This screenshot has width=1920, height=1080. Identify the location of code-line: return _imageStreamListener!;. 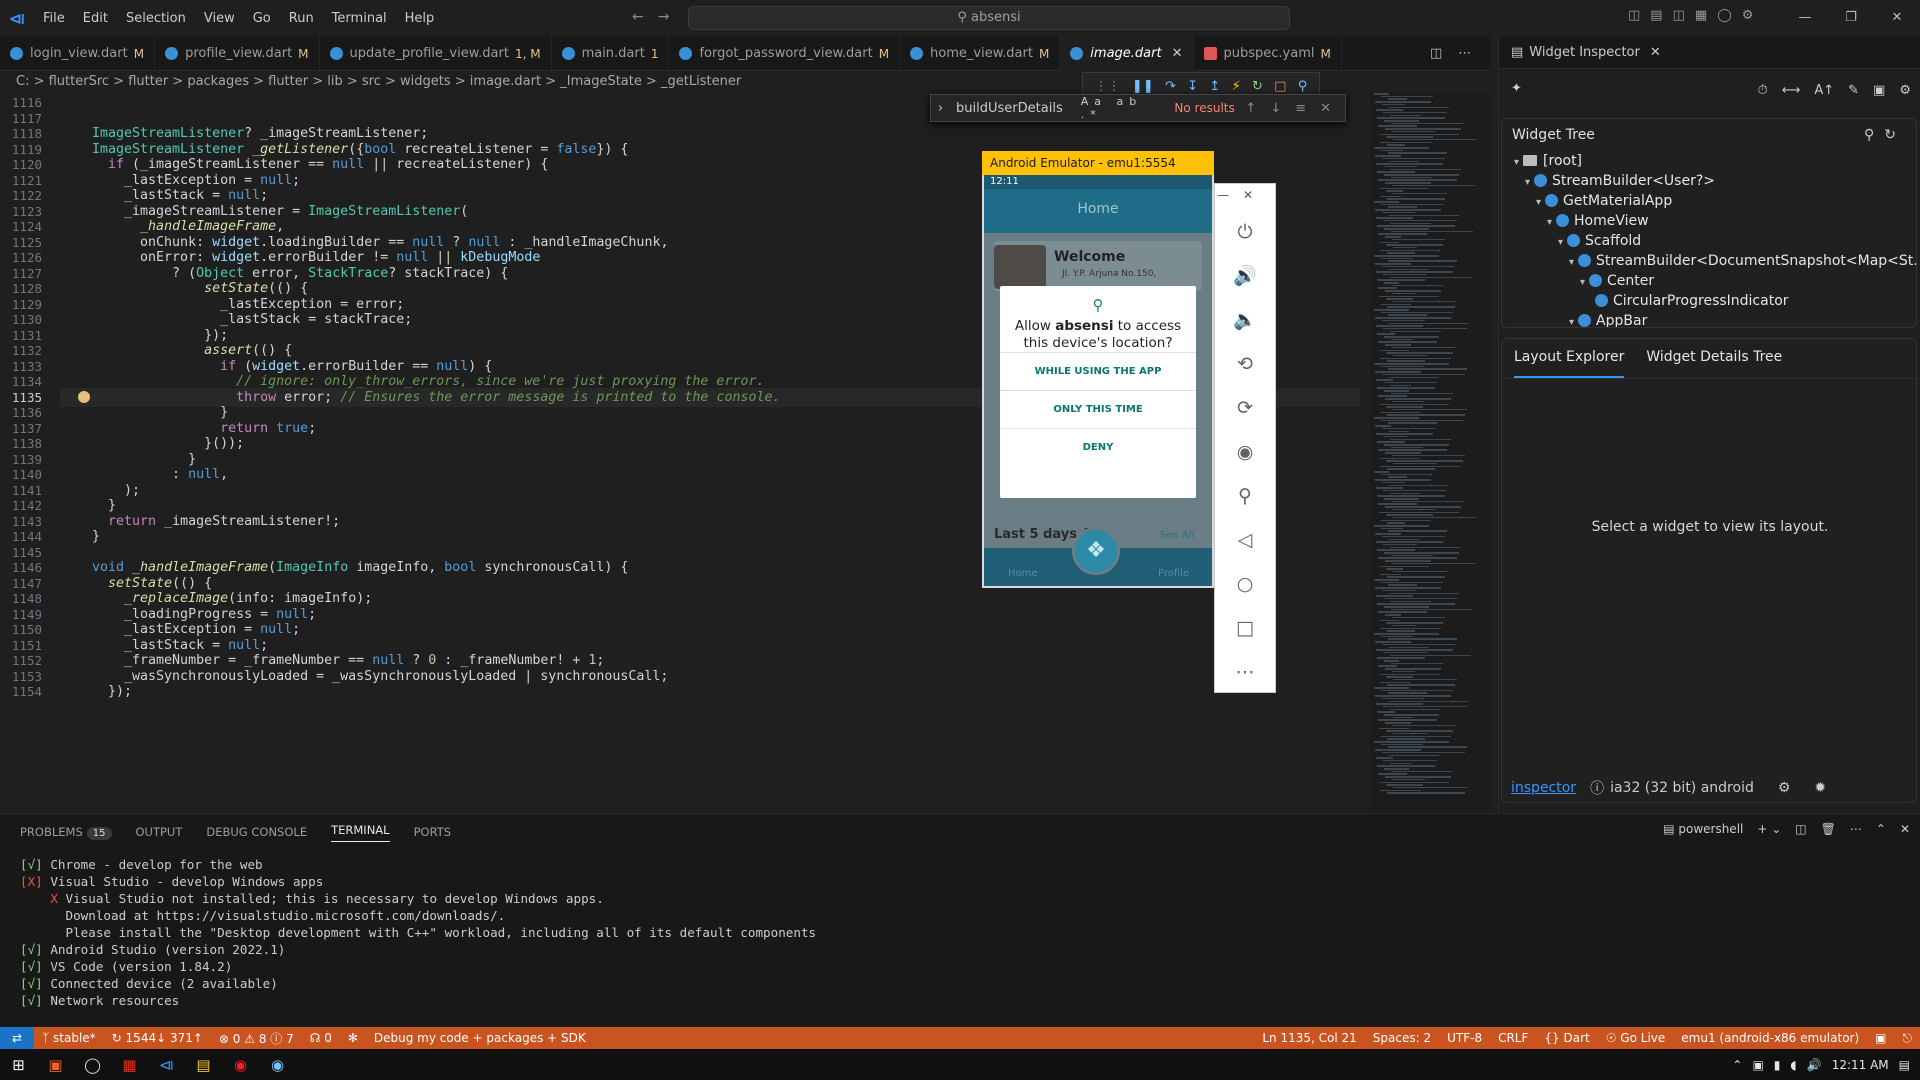
(216, 521).